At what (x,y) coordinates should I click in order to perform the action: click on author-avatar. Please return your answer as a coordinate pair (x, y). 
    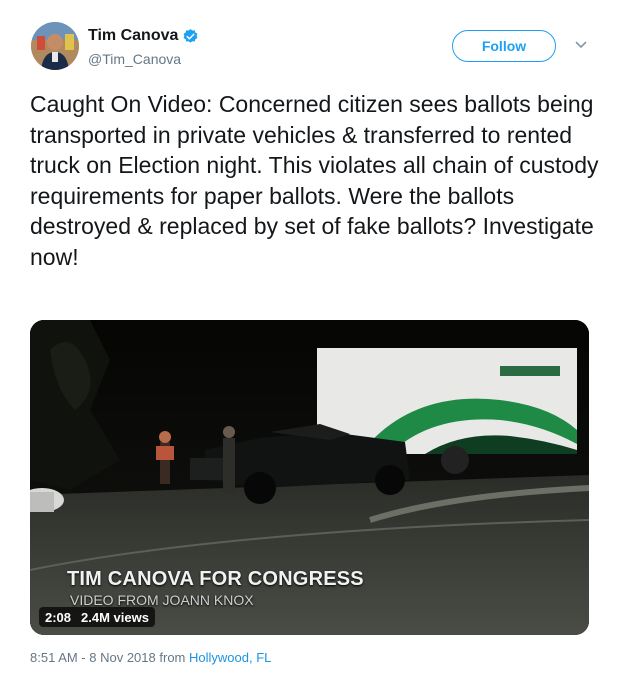
    Looking at the image, I should click on (55, 46).